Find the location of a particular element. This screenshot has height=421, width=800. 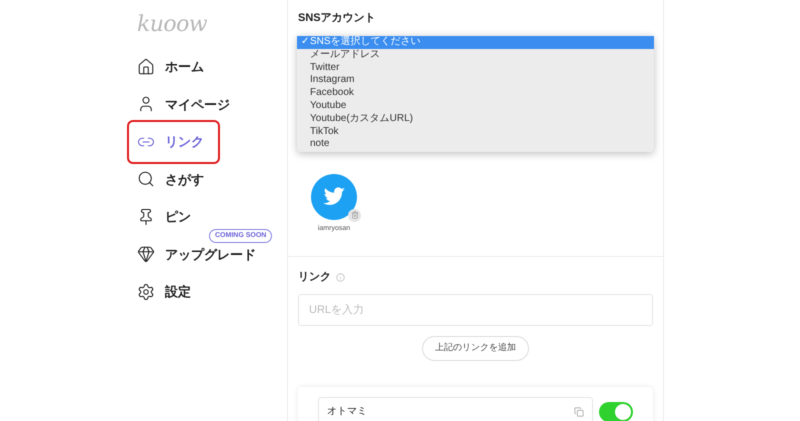

url-input-field: URLを入力 is located at coordinates (475, 310).